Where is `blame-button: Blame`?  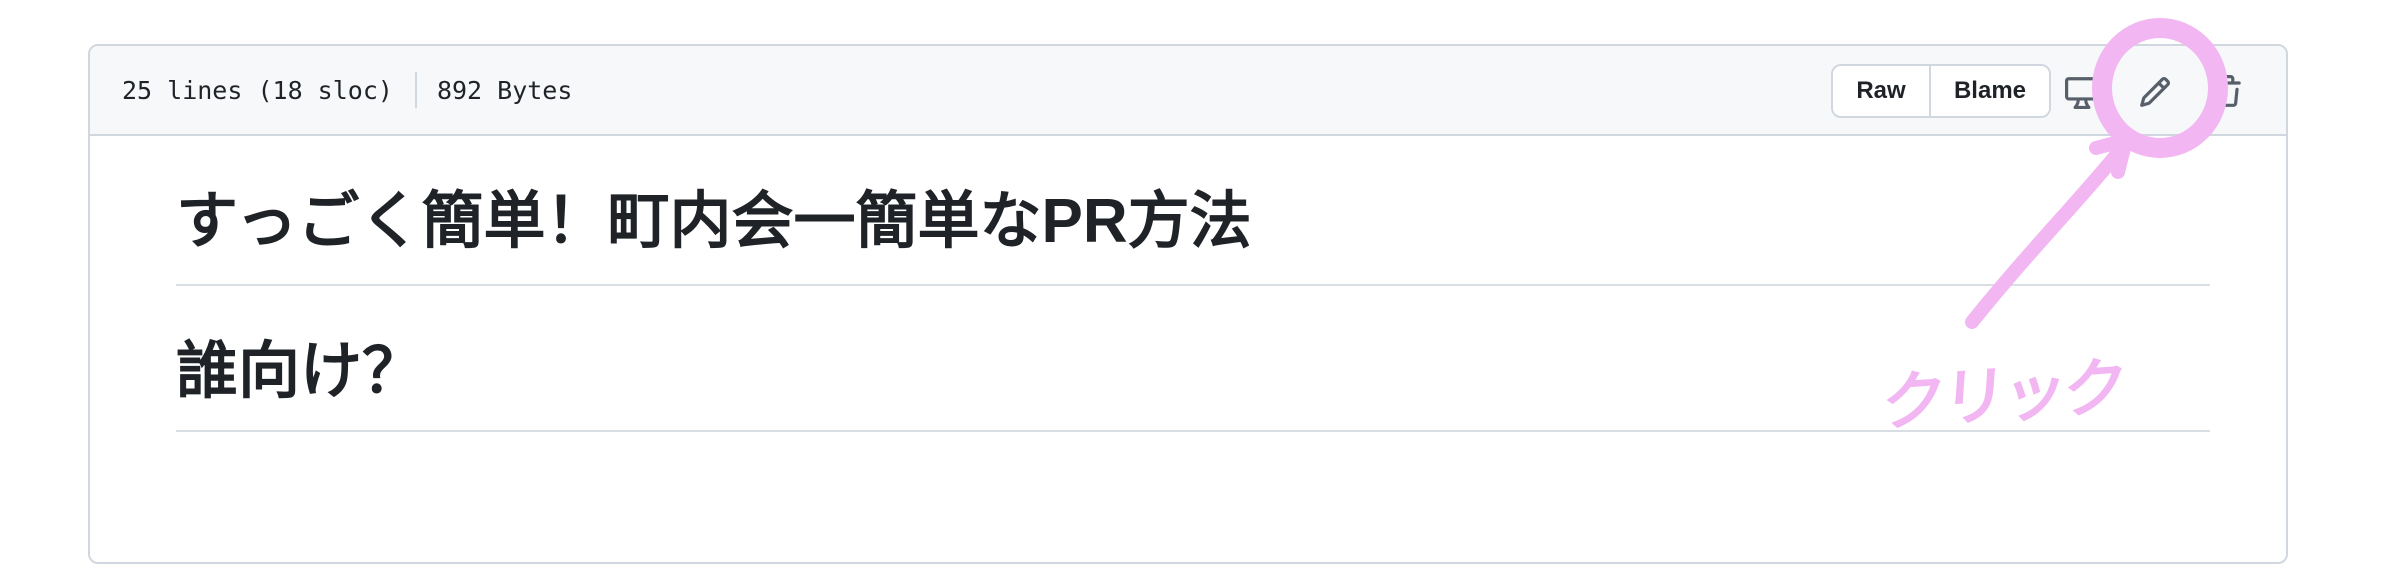 blame-button: Blame is located at coordinates (1990, 91).